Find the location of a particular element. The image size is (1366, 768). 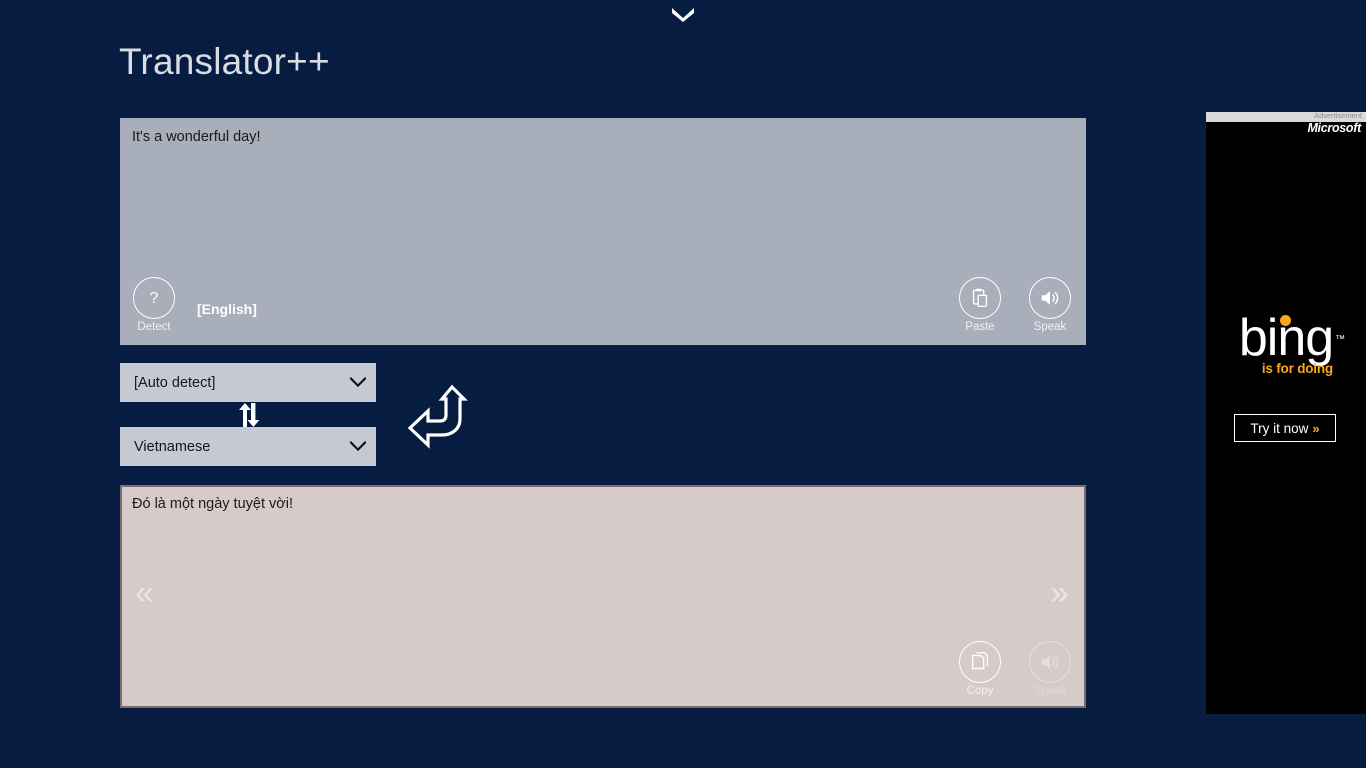

source-text-input: It's a wonderful day! is located at coordinates (603, 137).